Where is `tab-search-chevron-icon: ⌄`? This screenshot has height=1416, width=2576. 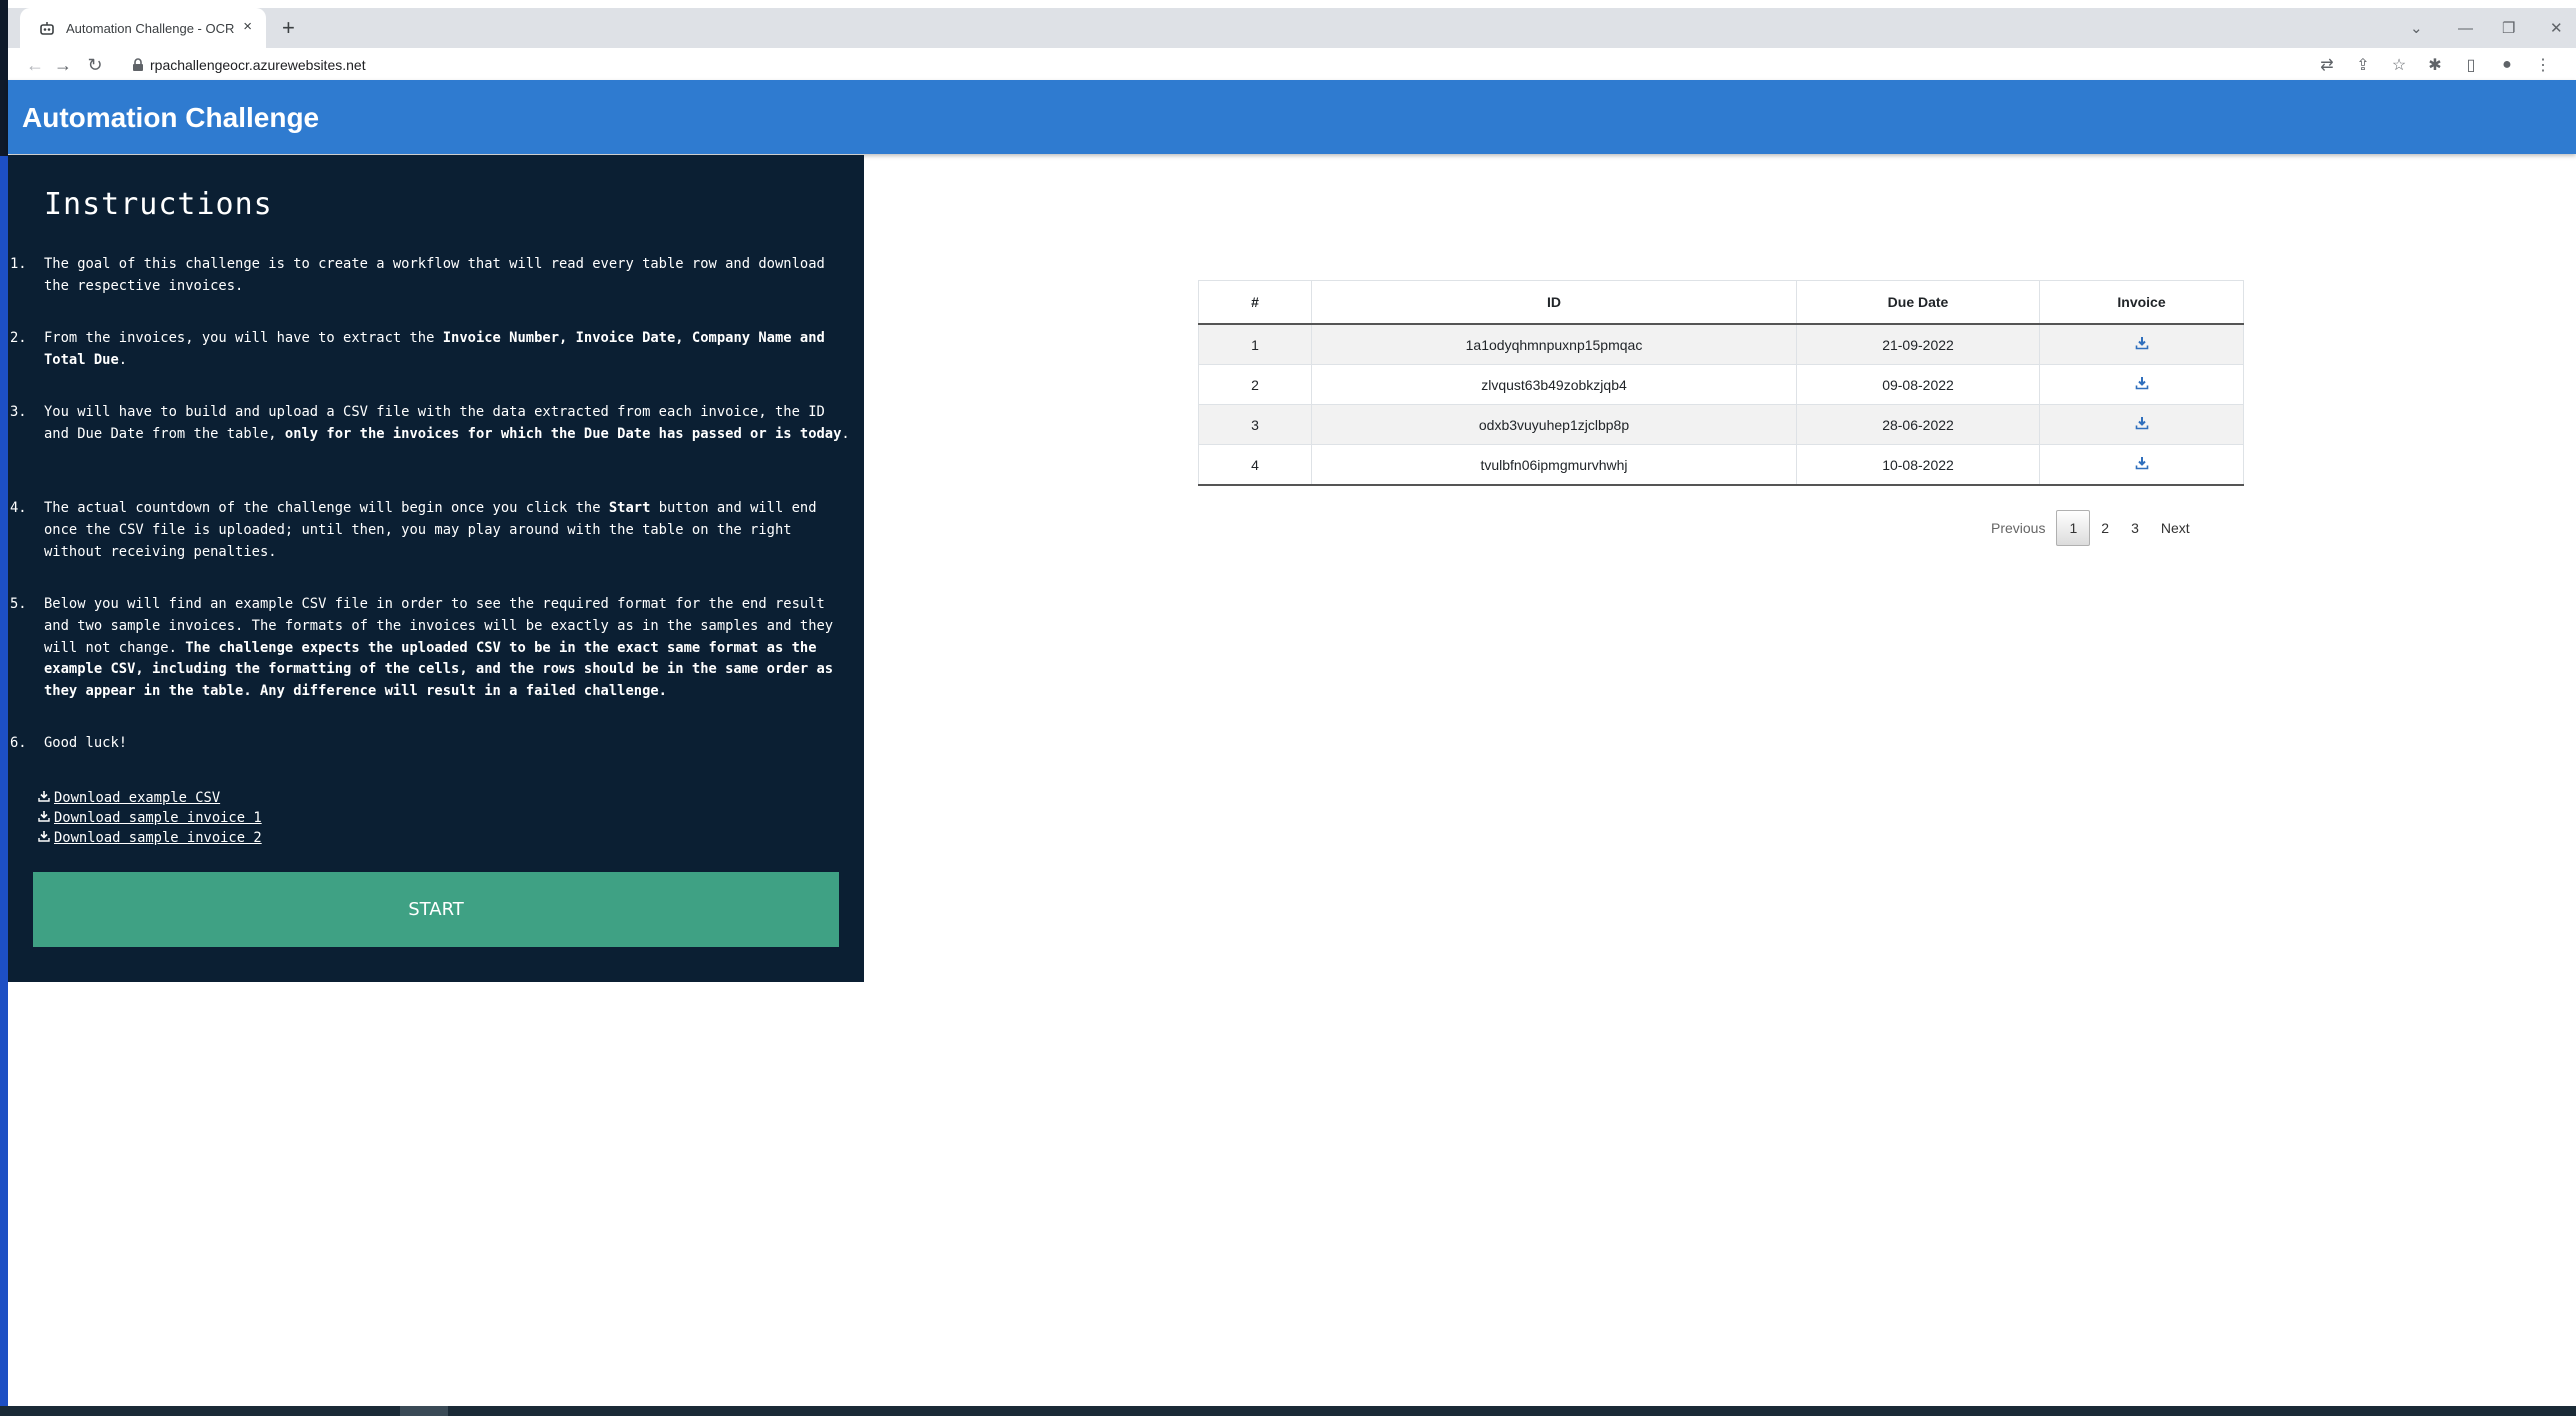
tab-search-chevron-icon: ⌄ is located at coordinates (2416, 28).